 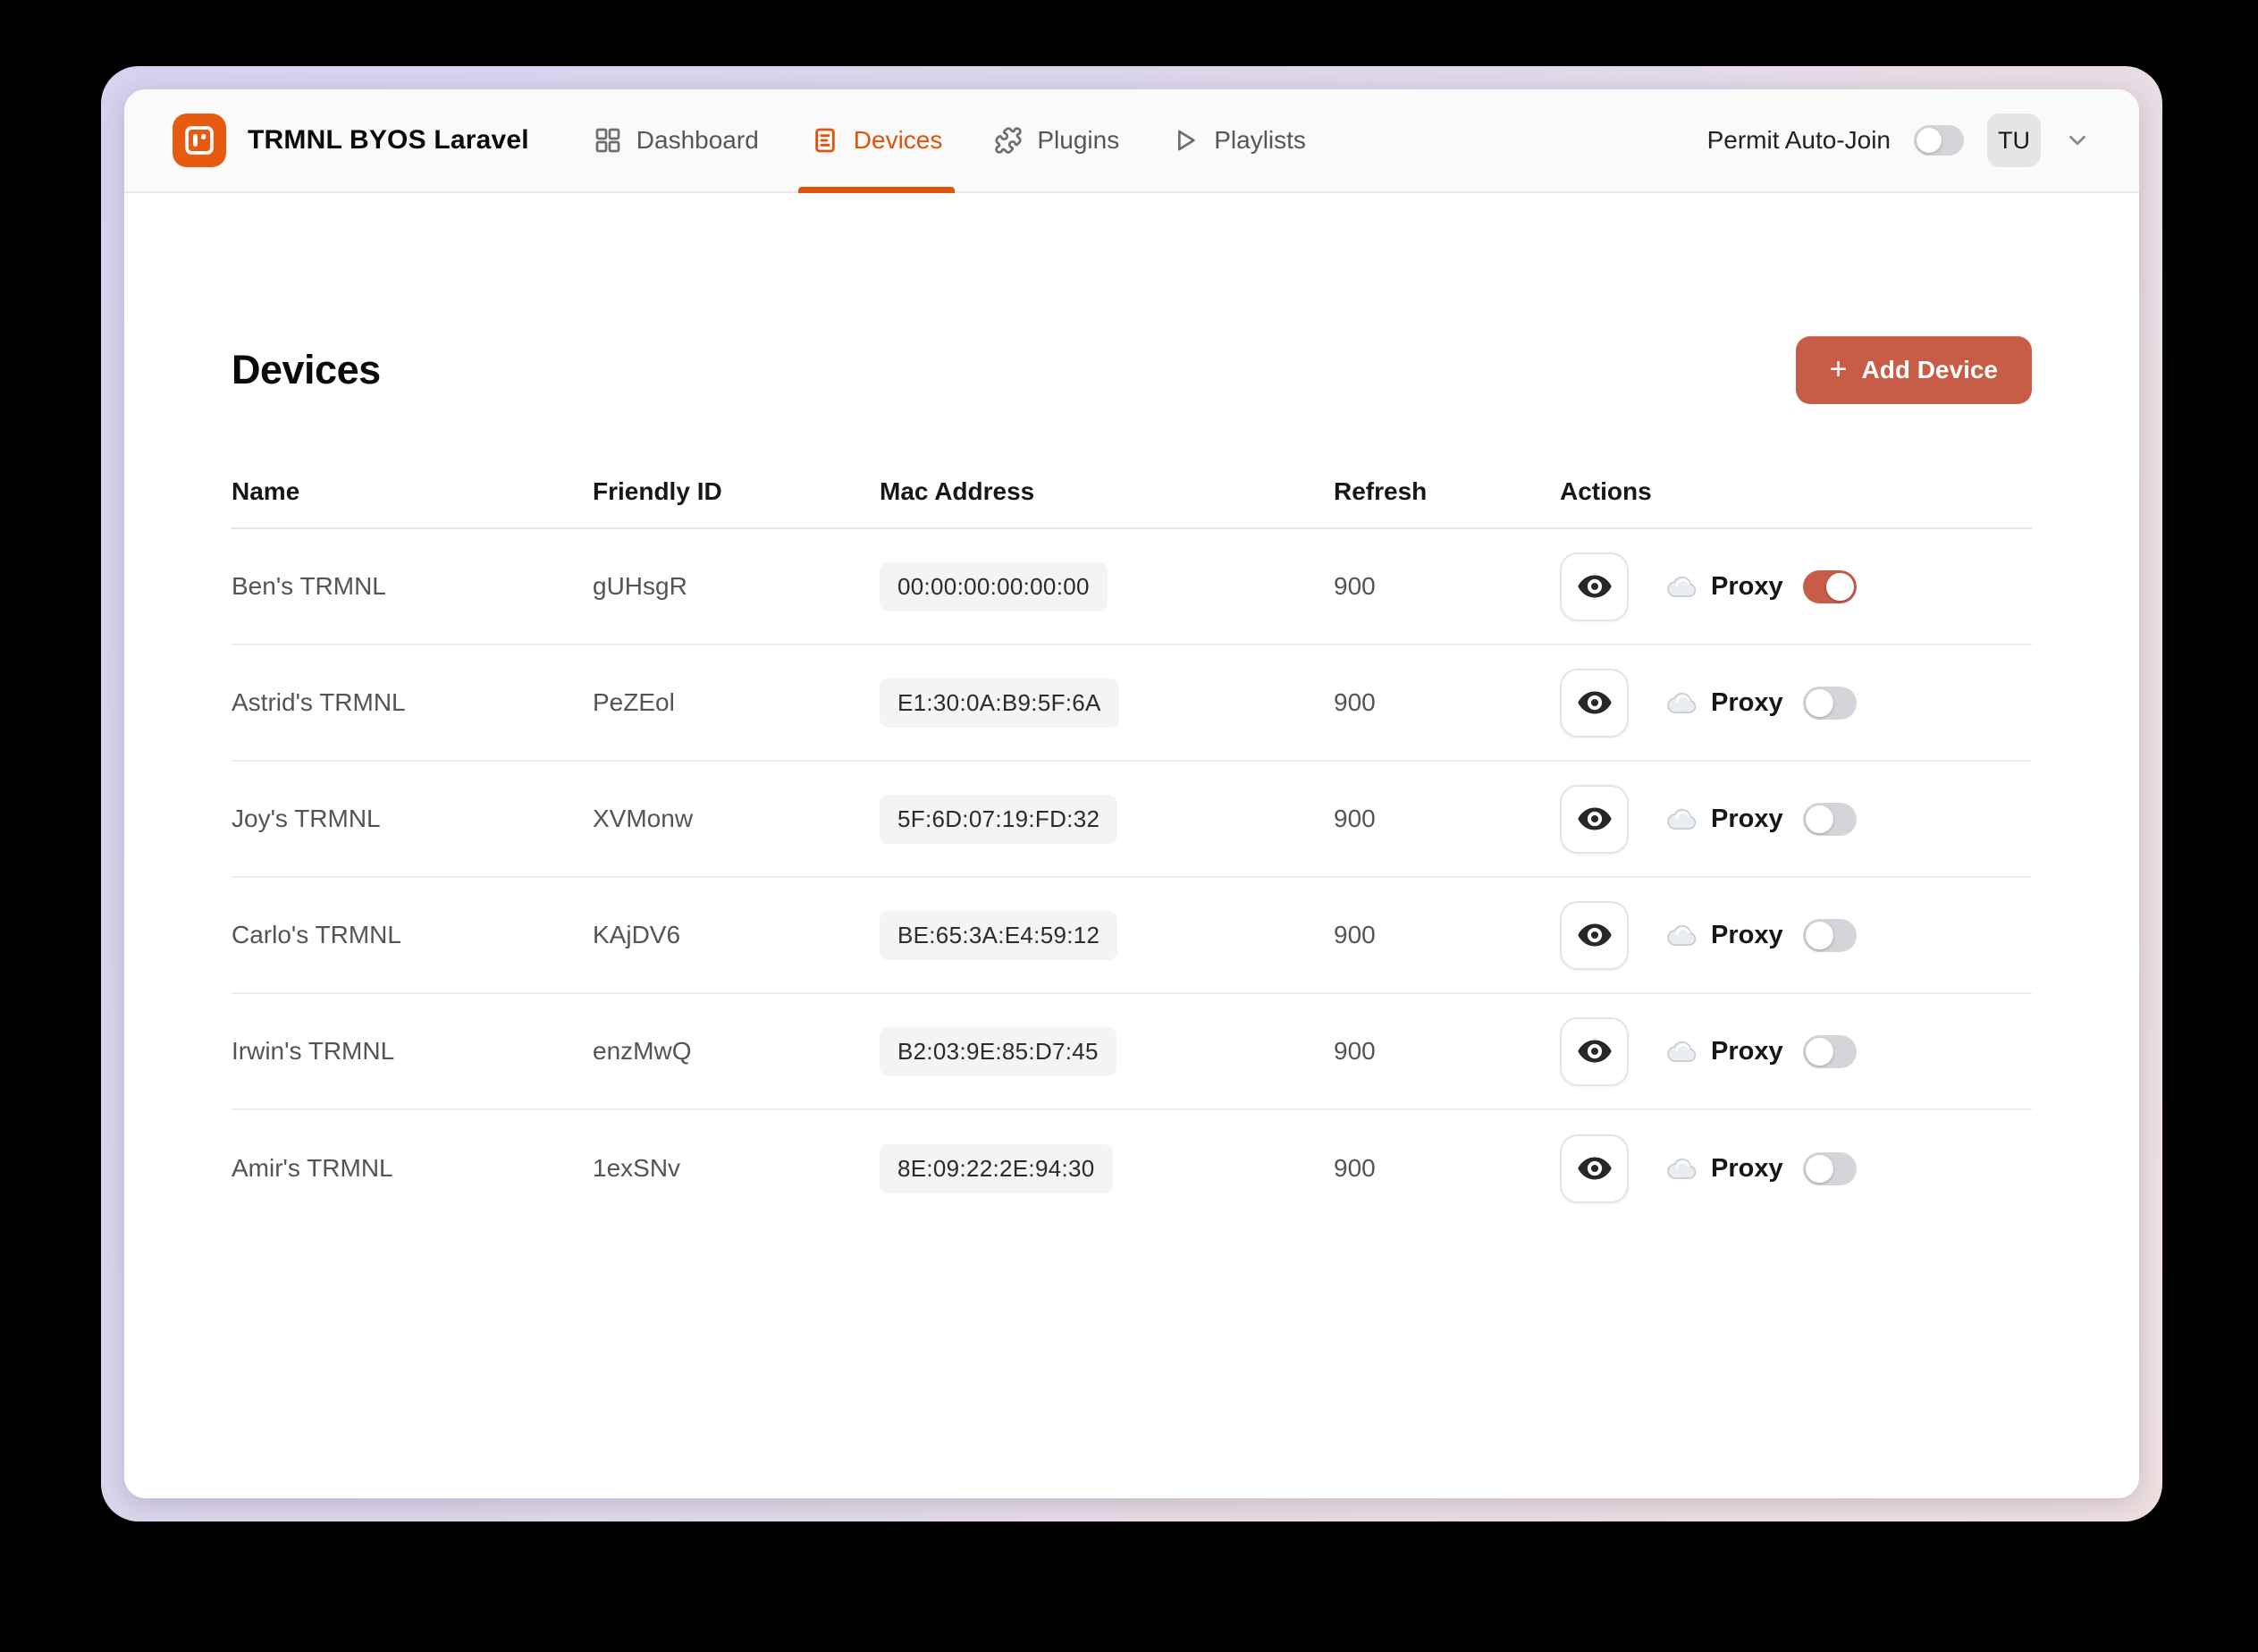 I want to click on device-list-icon, so click(x=825, y=140).